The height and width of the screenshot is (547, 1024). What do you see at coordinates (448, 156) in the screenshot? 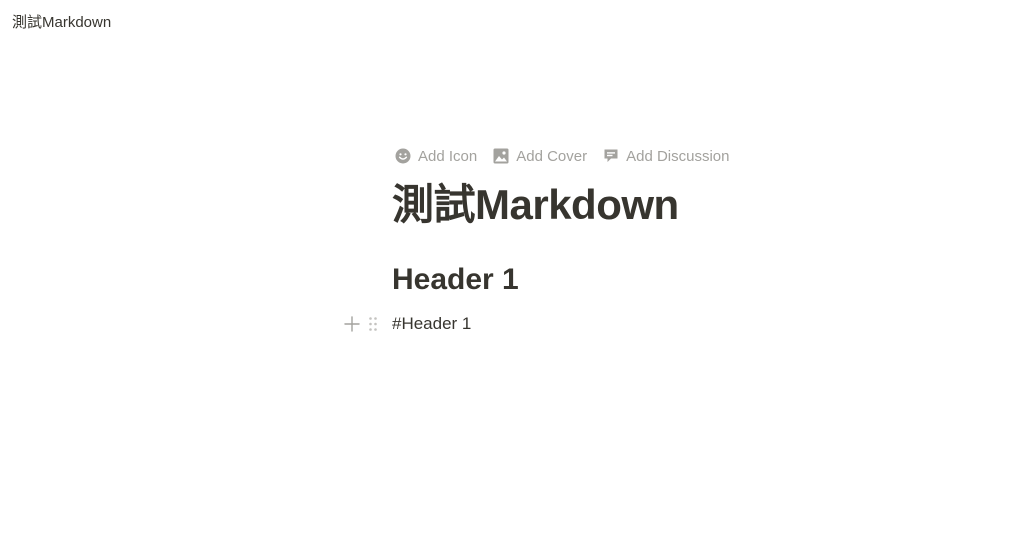
I see `add-icon-label: Add Icon` at bounding box center [448, 156].